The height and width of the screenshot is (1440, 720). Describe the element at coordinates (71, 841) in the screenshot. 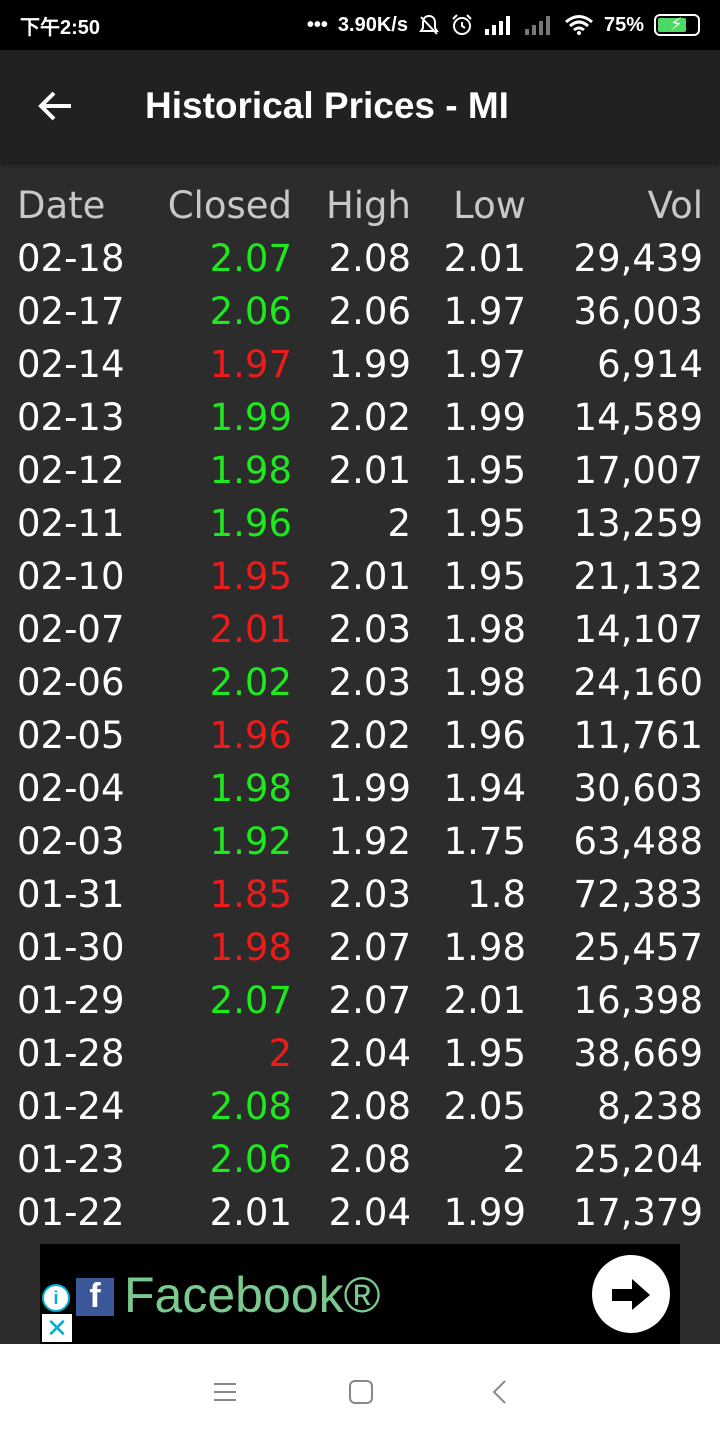

I see `cell-date: 02-03` at that location.